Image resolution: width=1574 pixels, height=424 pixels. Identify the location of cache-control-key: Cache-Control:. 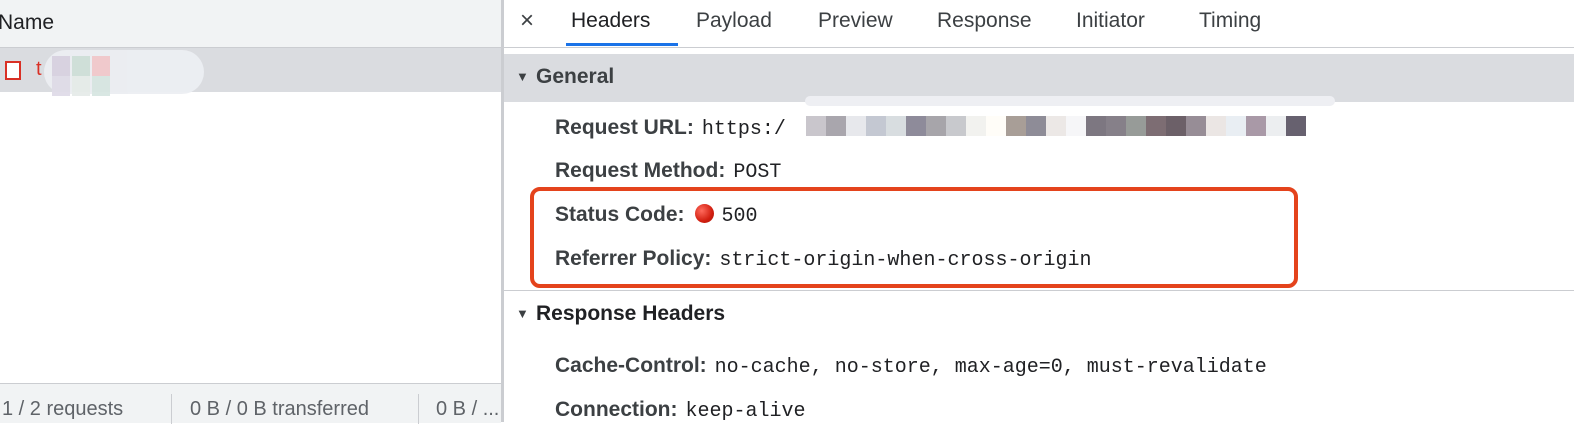
(631, 365).